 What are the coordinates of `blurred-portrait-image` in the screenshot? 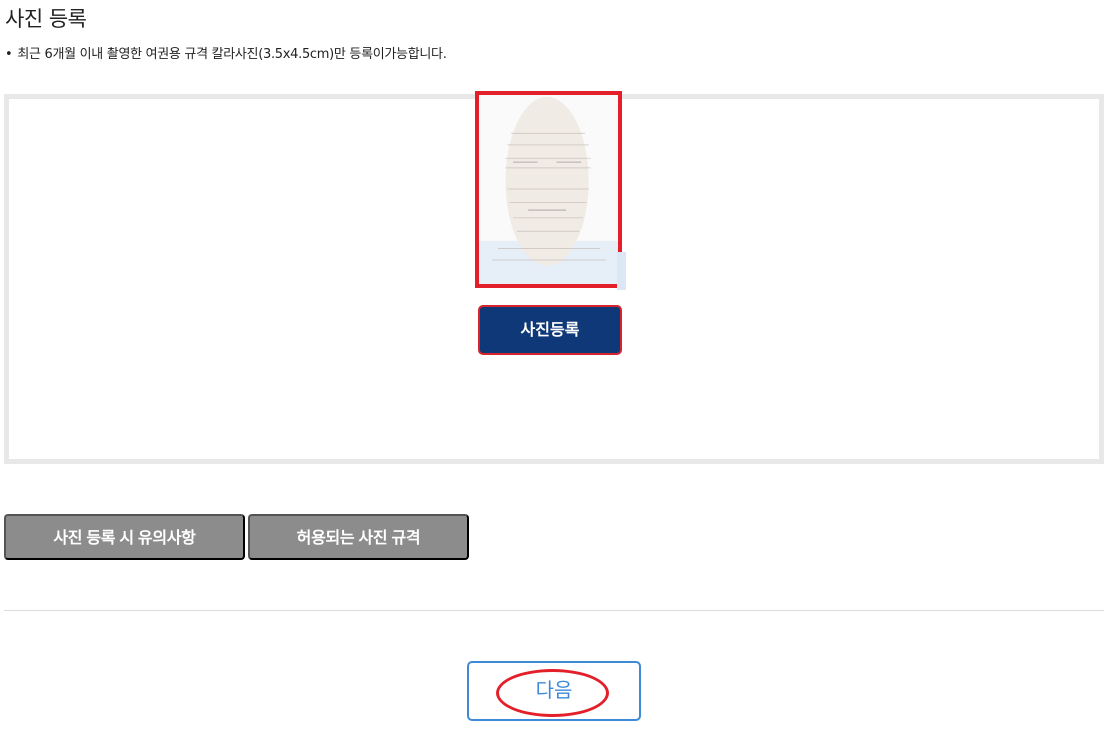 It's located at (548, 189).